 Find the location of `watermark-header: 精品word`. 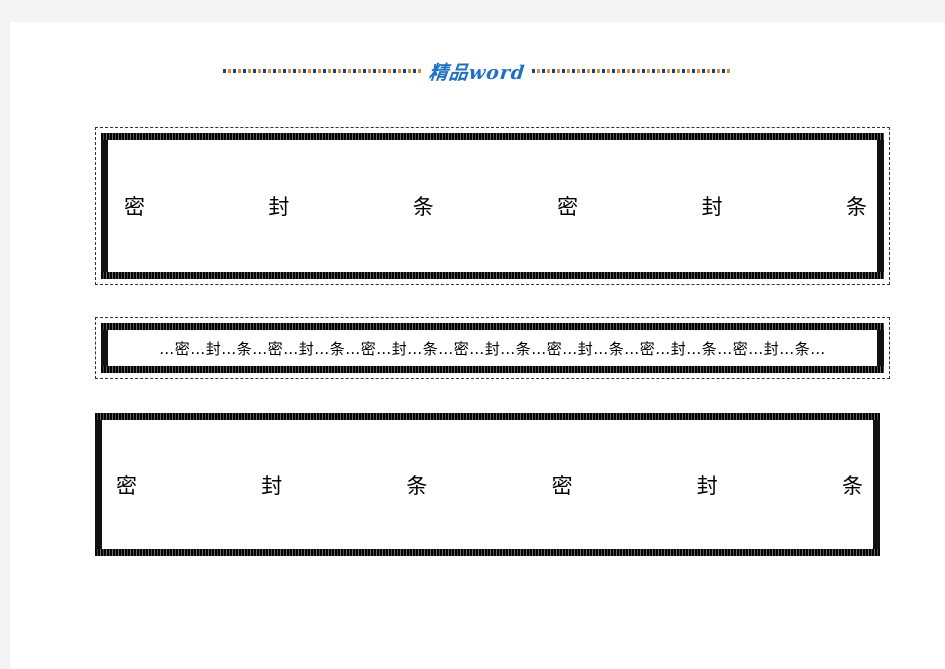

watermark-header: 精品word is located at coordinates (477, 71).